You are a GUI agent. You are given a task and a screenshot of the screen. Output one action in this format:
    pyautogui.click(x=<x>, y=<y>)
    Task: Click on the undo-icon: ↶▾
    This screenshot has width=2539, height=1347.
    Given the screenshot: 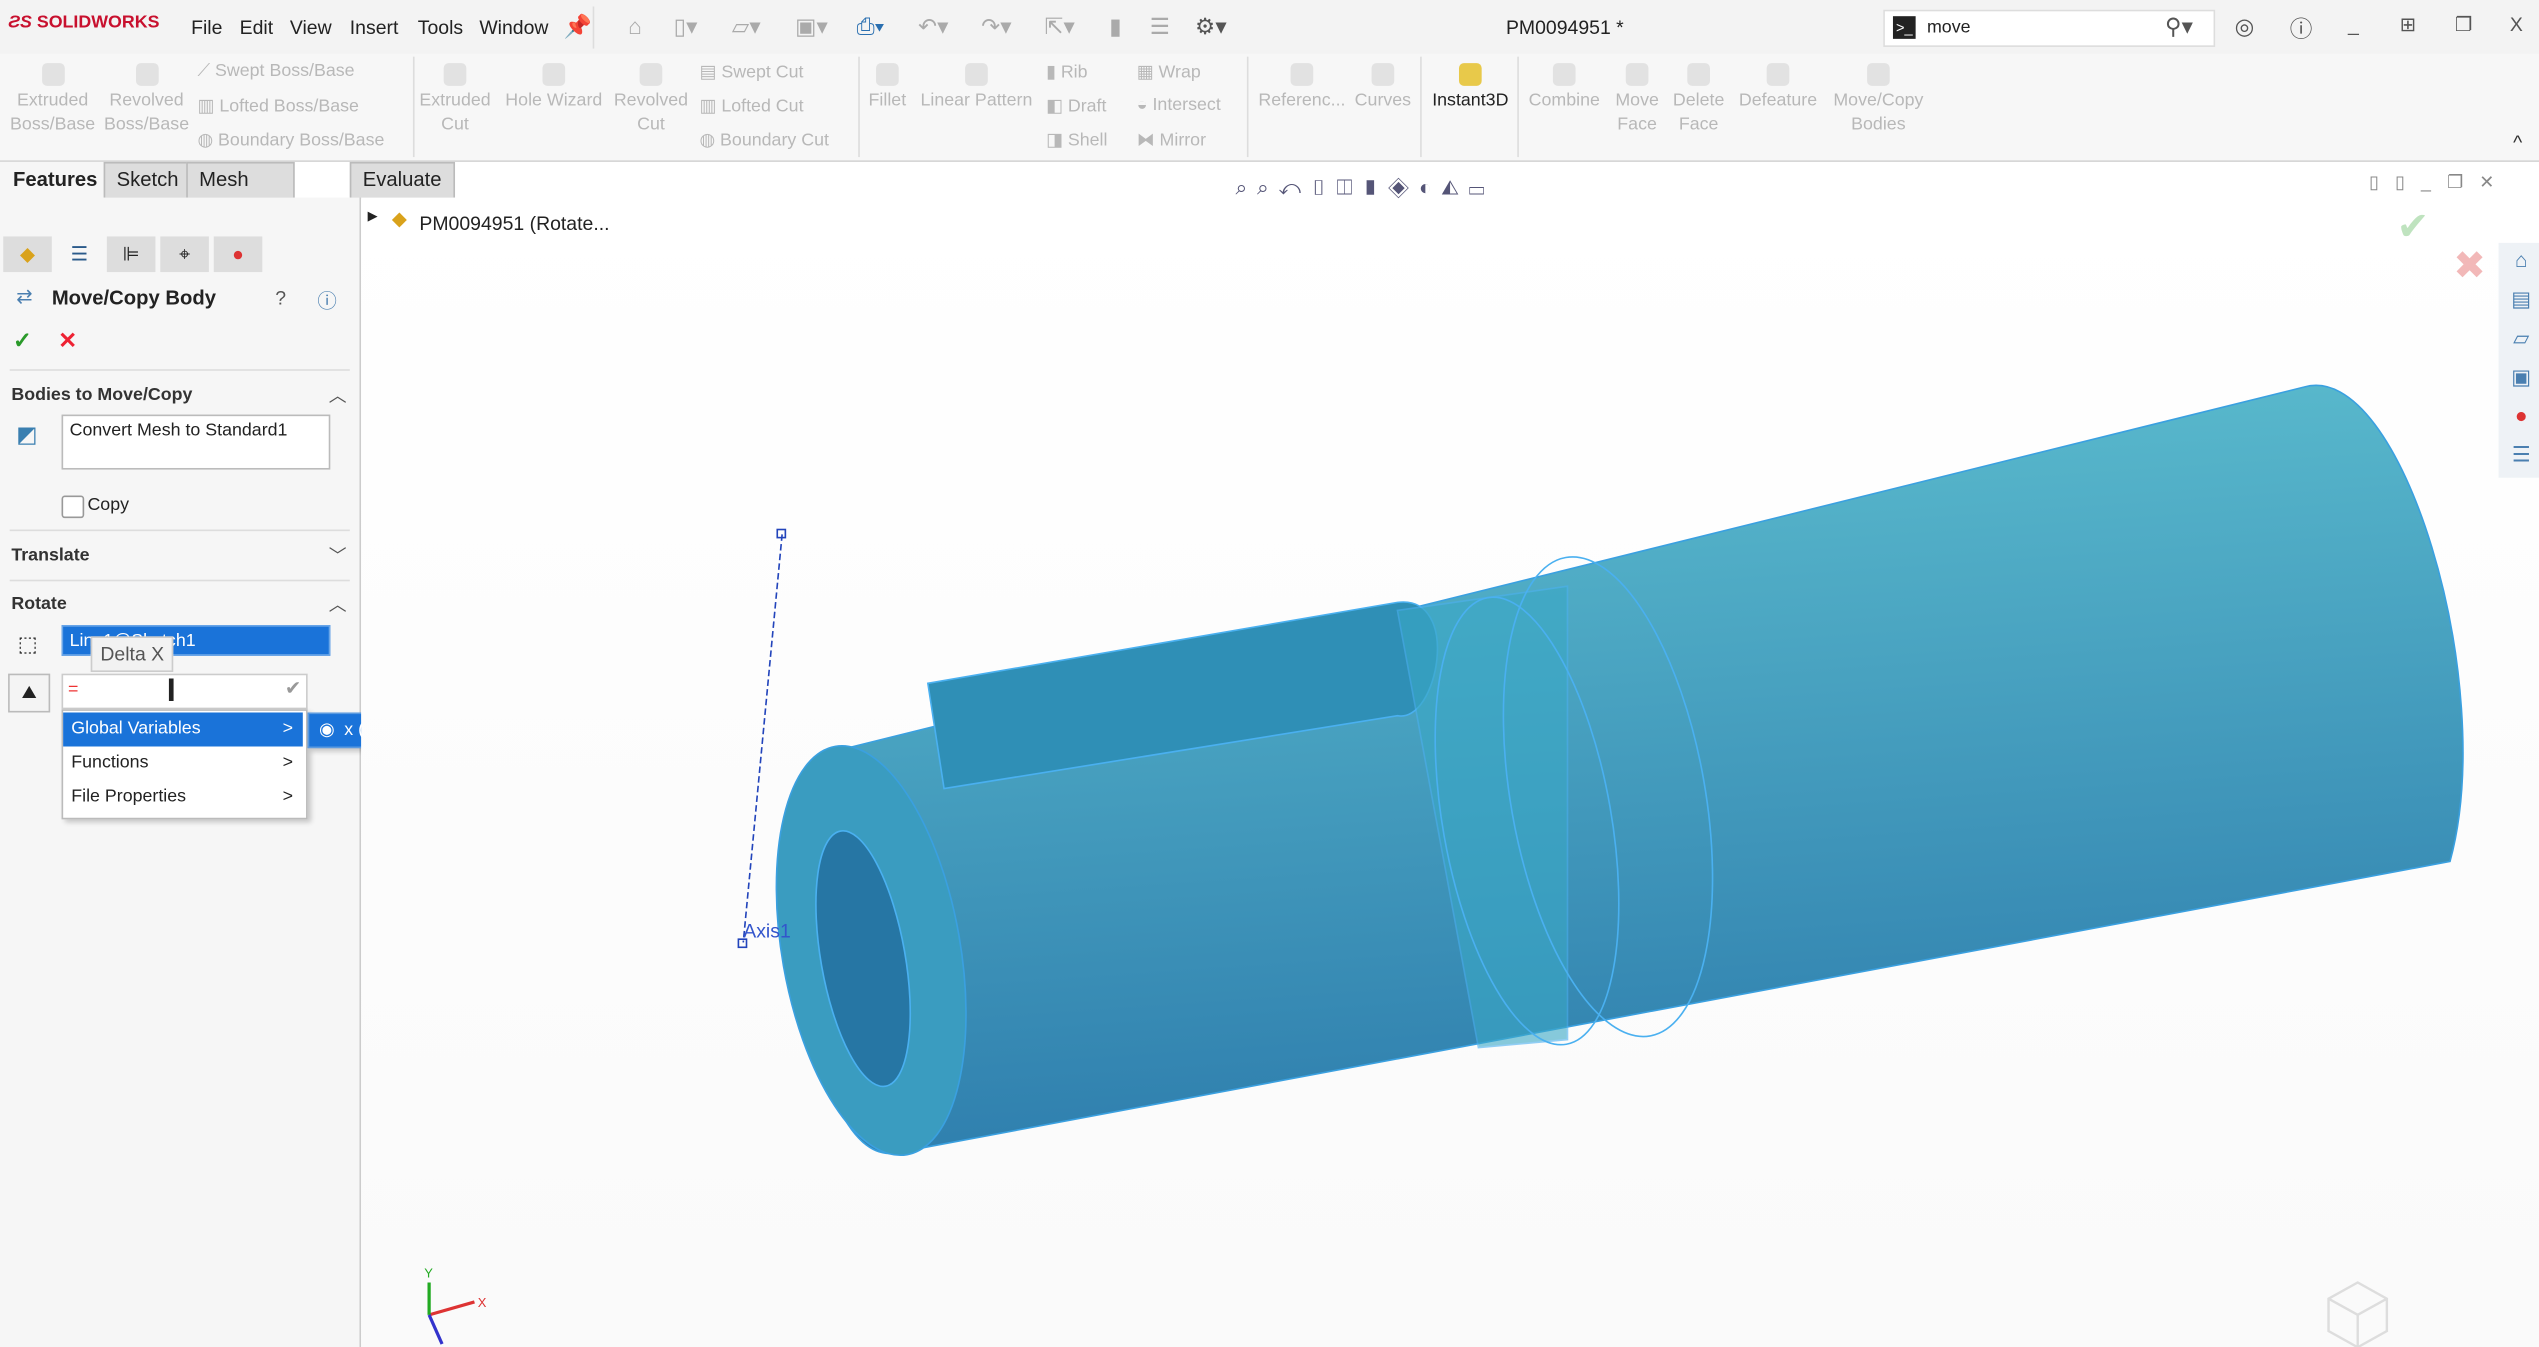 What is the action you would take?
    pyautogui.click(x=933, y=27)
    